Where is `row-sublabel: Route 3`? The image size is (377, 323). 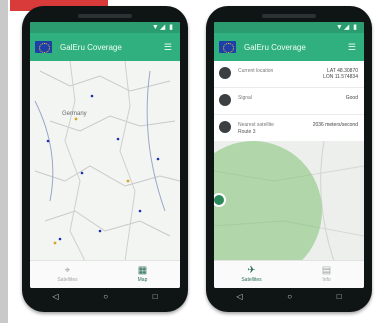
row-sublabel: Route 3 is located at coordinates (247, 132).